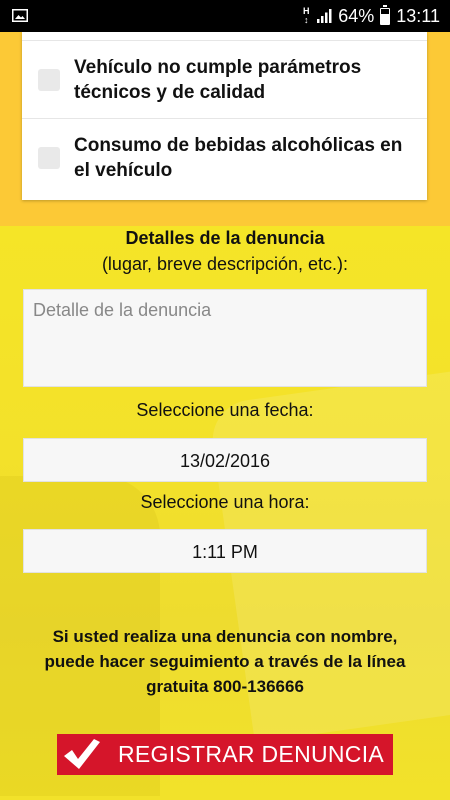 The height and width of the screenshot is (800, 450). Describe the element at coordinates (225, 460) in the screenshot. I see `date-field: 13/02/2016` at that location.